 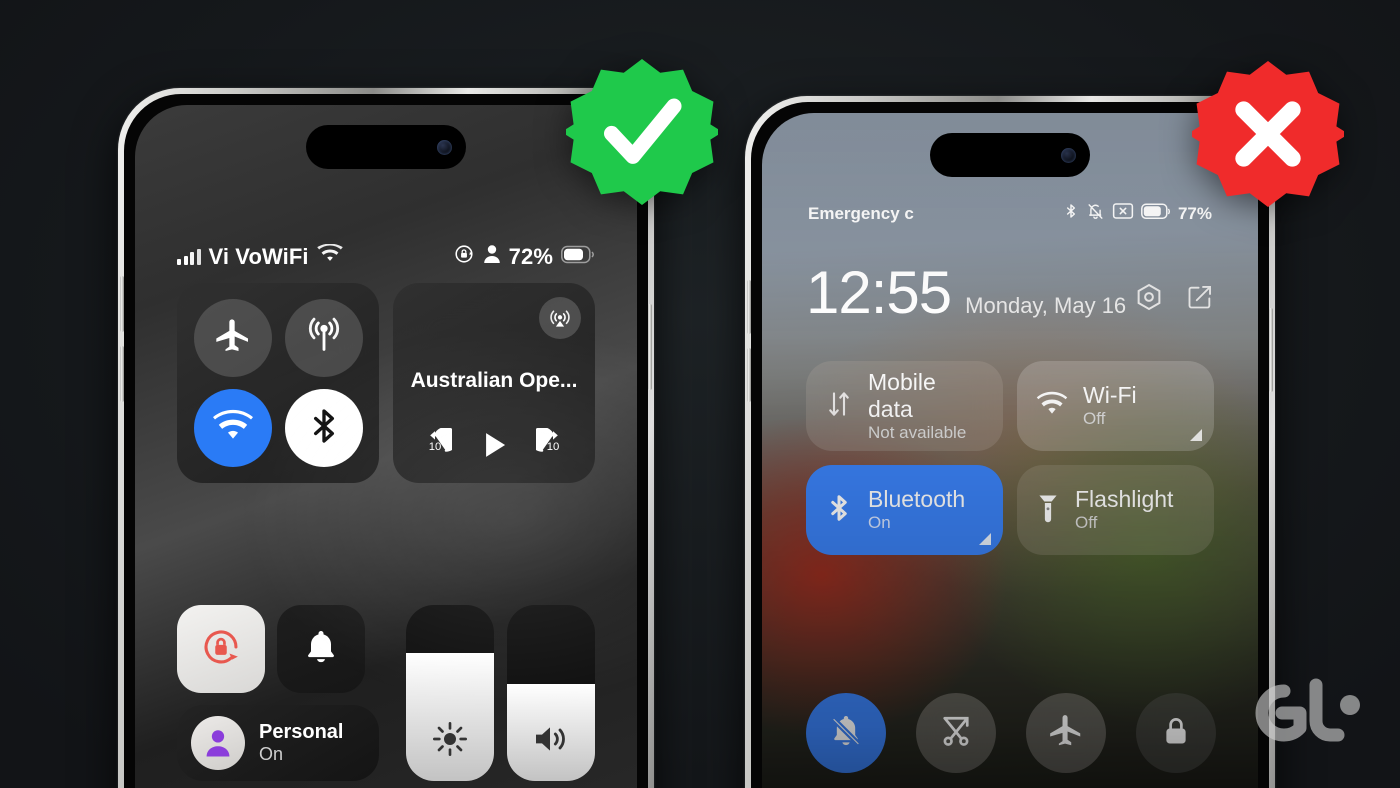 I want to click on airplane-mode-button, so click(x=232, y=338).